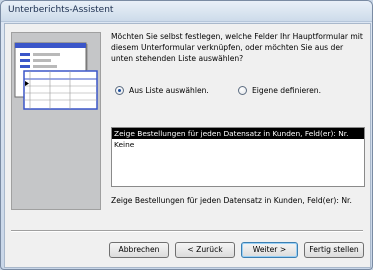 This screenshot has width=373, height=270. I want to click on finish-button: Fertig stellen, so click(334, 250).